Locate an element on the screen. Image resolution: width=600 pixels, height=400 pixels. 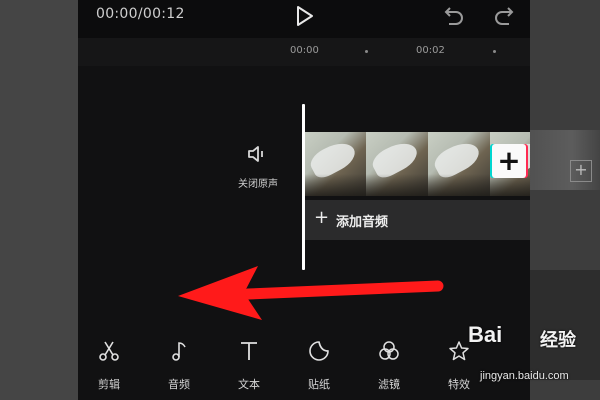
music-note-icon is located at coordinates (179, 351).